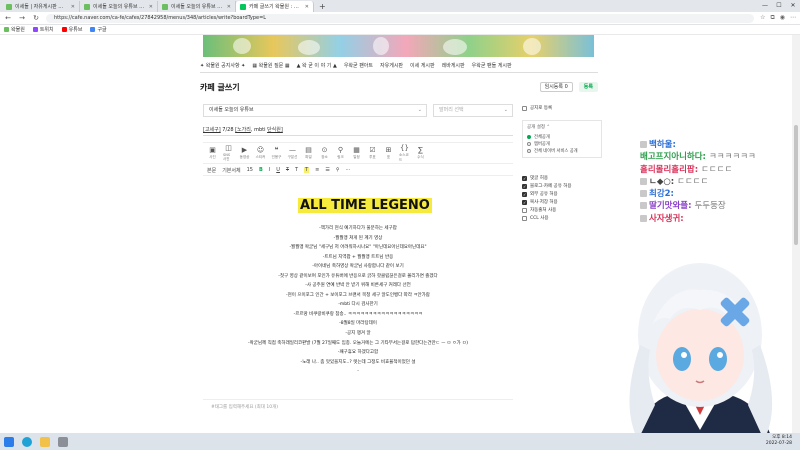 This screenshot has width=800, height=450. What do you see at coordinates (308, 153) in the screenshot?
I see `tool-file: ▤ 파일` at bounding box center [308, 153].